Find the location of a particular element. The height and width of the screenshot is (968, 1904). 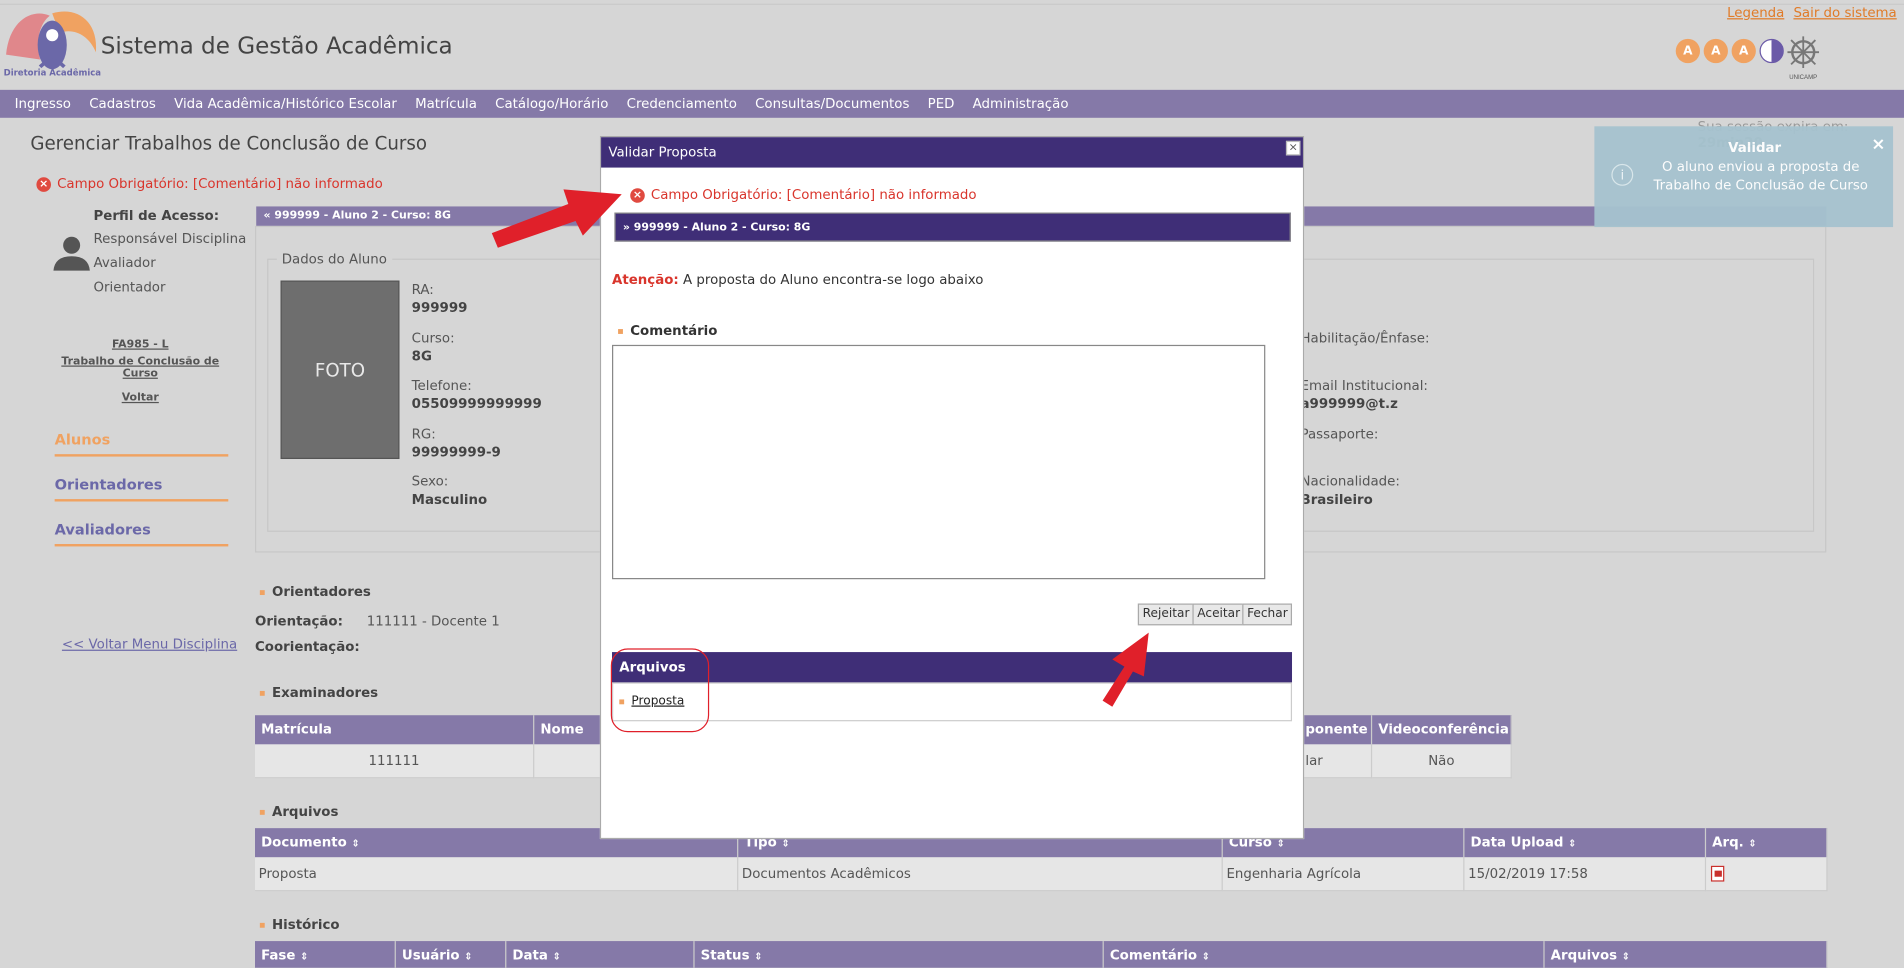

profile-label: Perfil de Acesso: is located at coordinates (156, 215).